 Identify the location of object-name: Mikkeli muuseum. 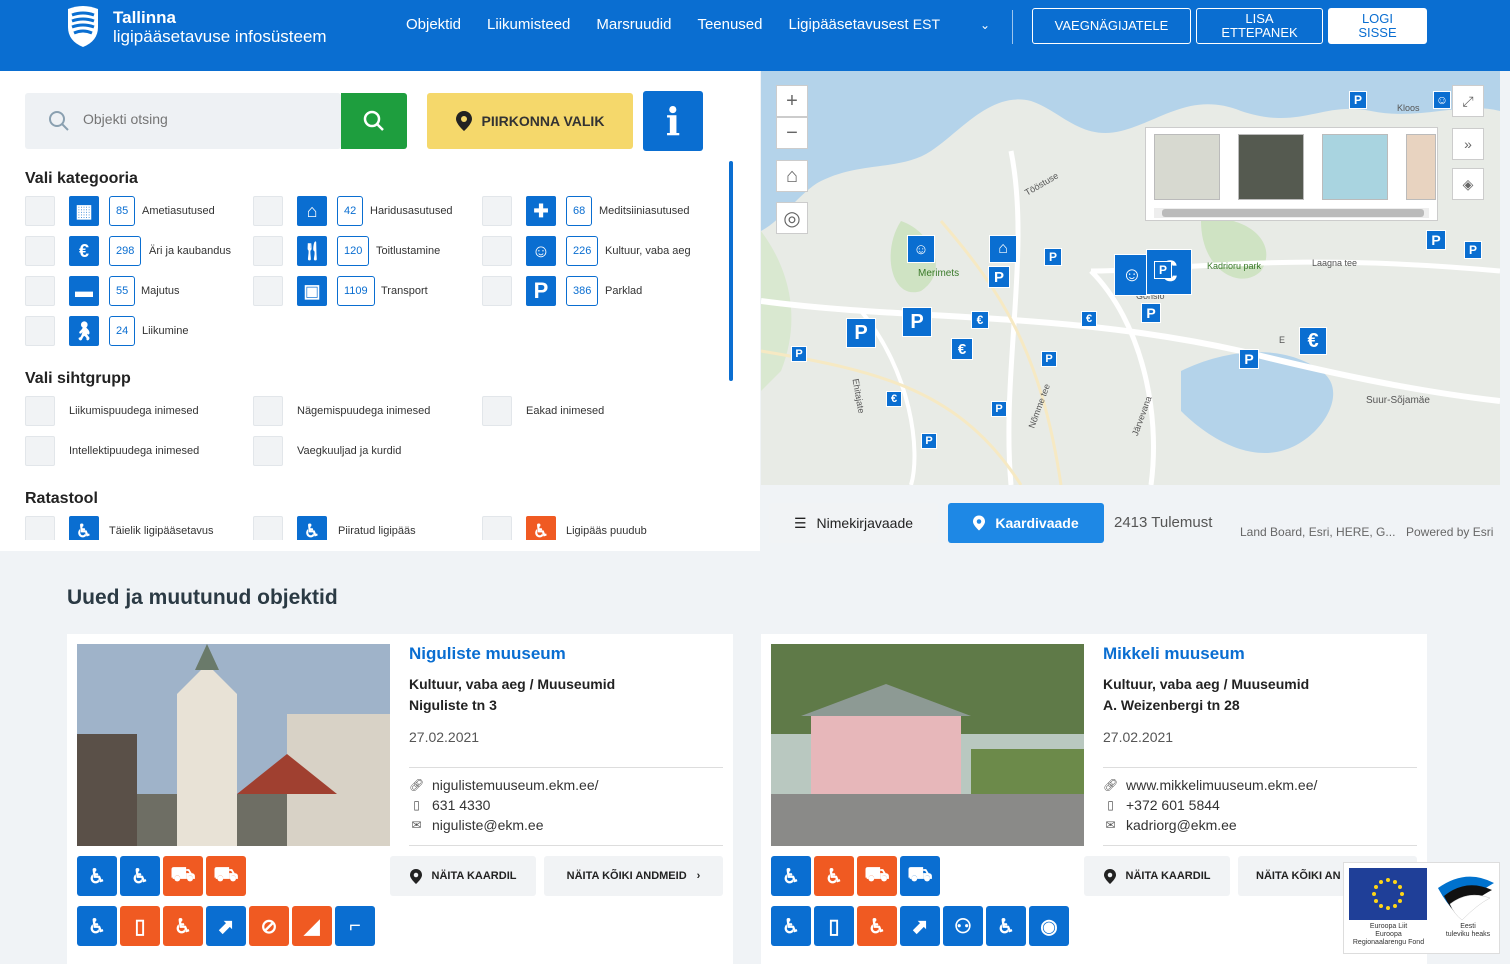
(1174, 654).